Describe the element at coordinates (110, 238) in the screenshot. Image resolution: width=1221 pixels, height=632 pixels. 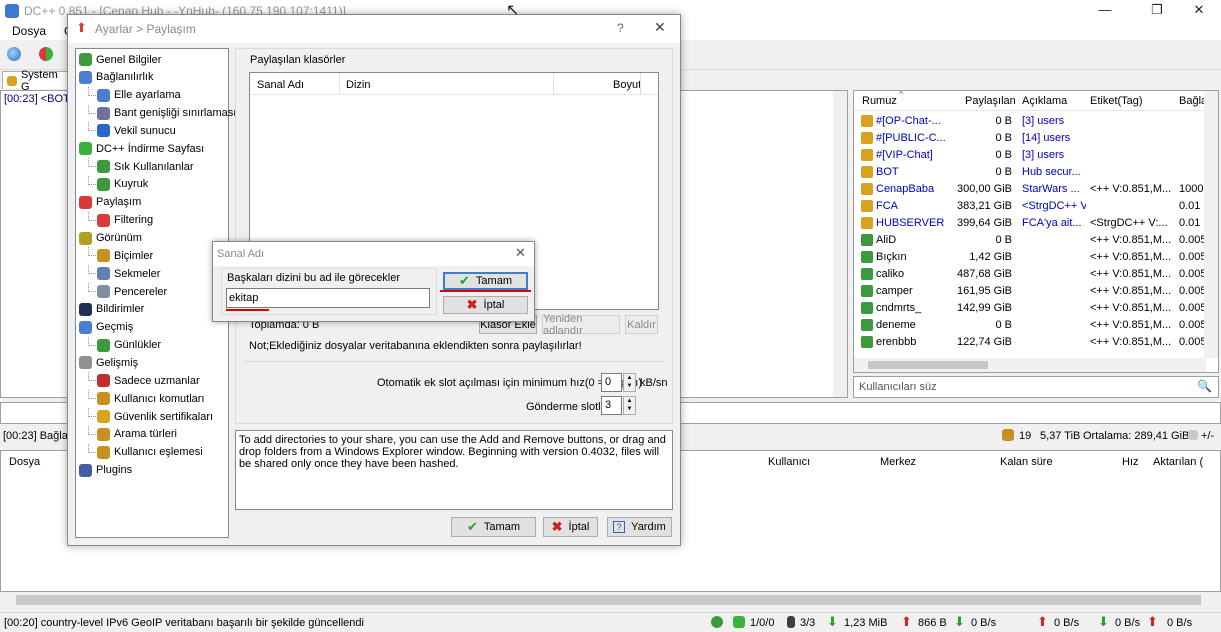
I see `tree-node: Görünüm` at that location.